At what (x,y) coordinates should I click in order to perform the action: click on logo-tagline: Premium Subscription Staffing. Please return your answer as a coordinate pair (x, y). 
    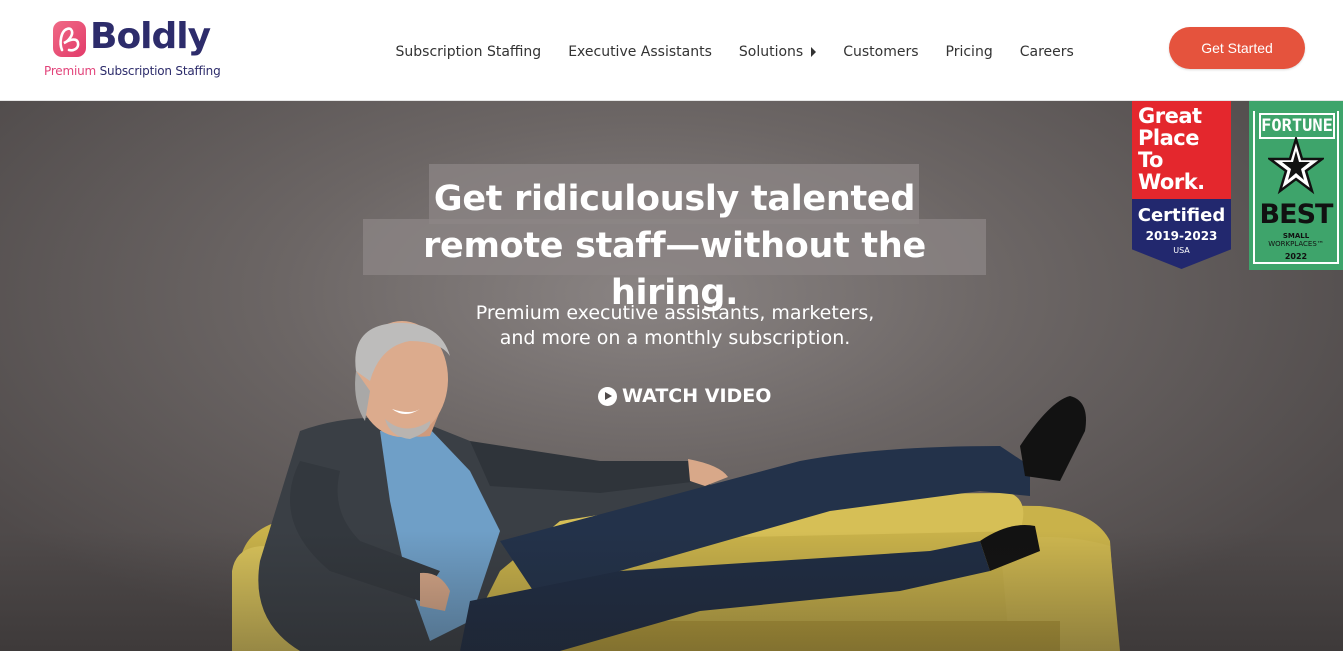
    Looking at the image, I should click on (132, 71).